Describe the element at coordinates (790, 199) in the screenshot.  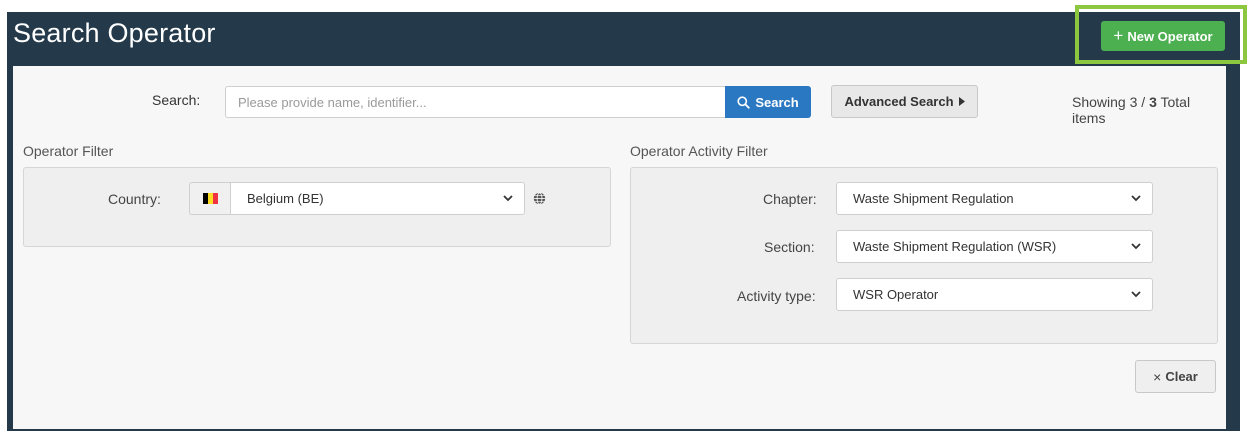
I see `chapter-label: Chapter:` at that location.